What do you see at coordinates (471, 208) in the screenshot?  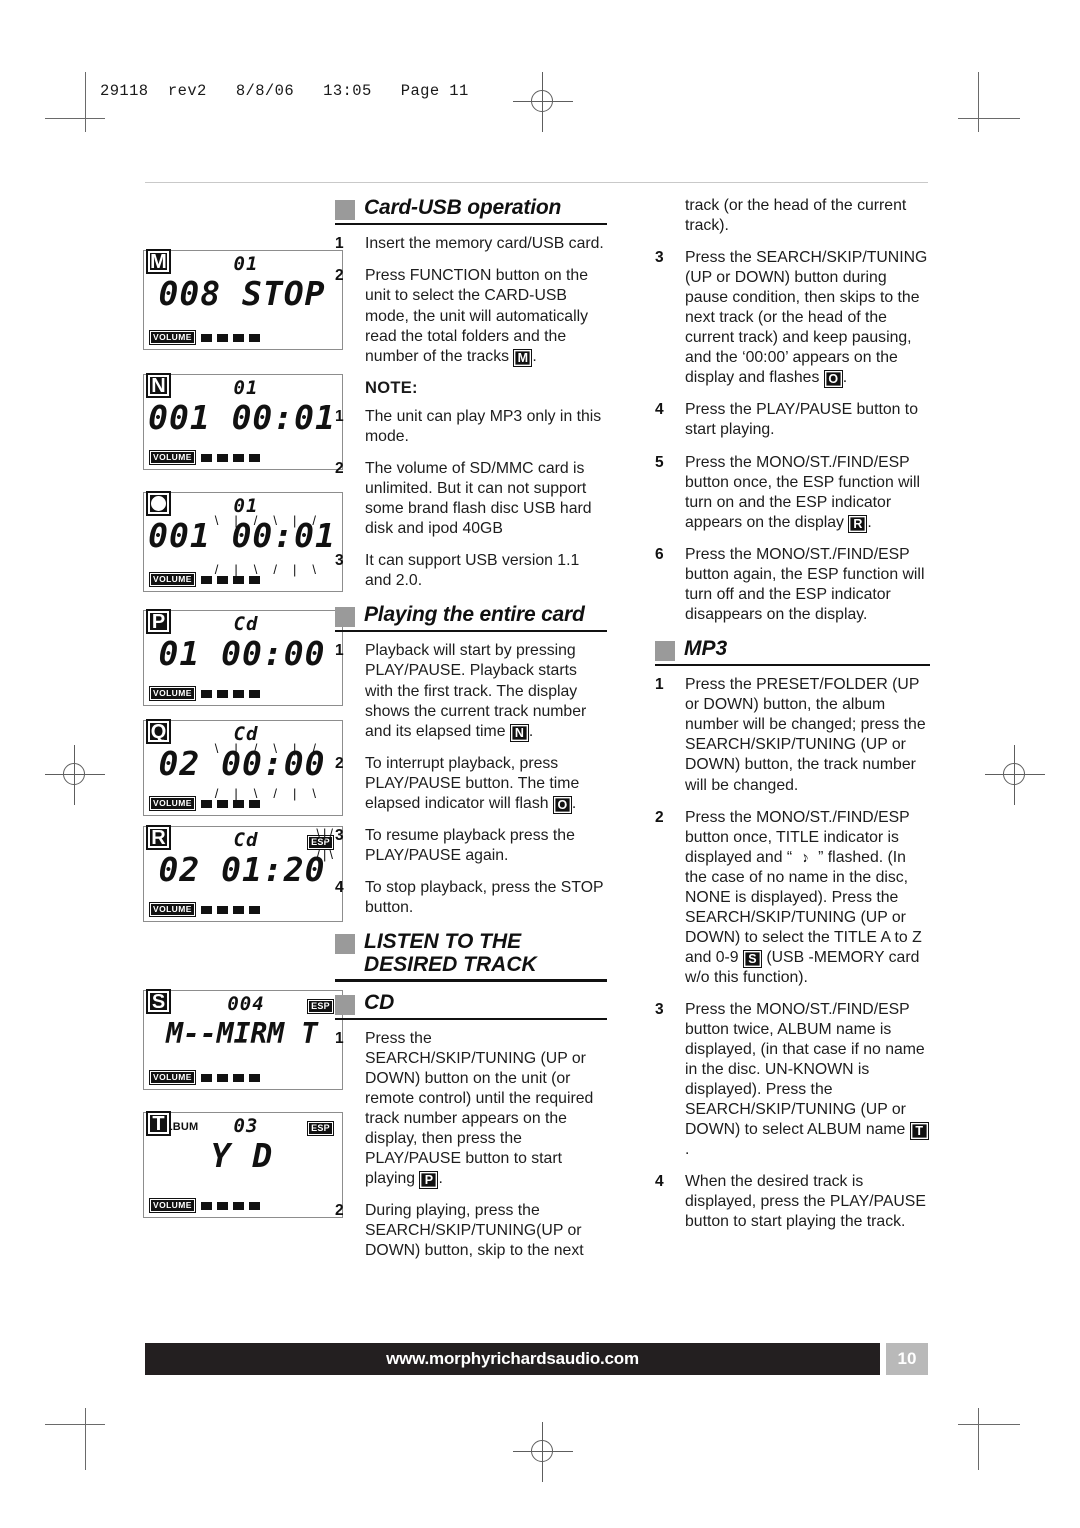 I see `section-header: Card-USB operation` at bounding box center [471, 208].